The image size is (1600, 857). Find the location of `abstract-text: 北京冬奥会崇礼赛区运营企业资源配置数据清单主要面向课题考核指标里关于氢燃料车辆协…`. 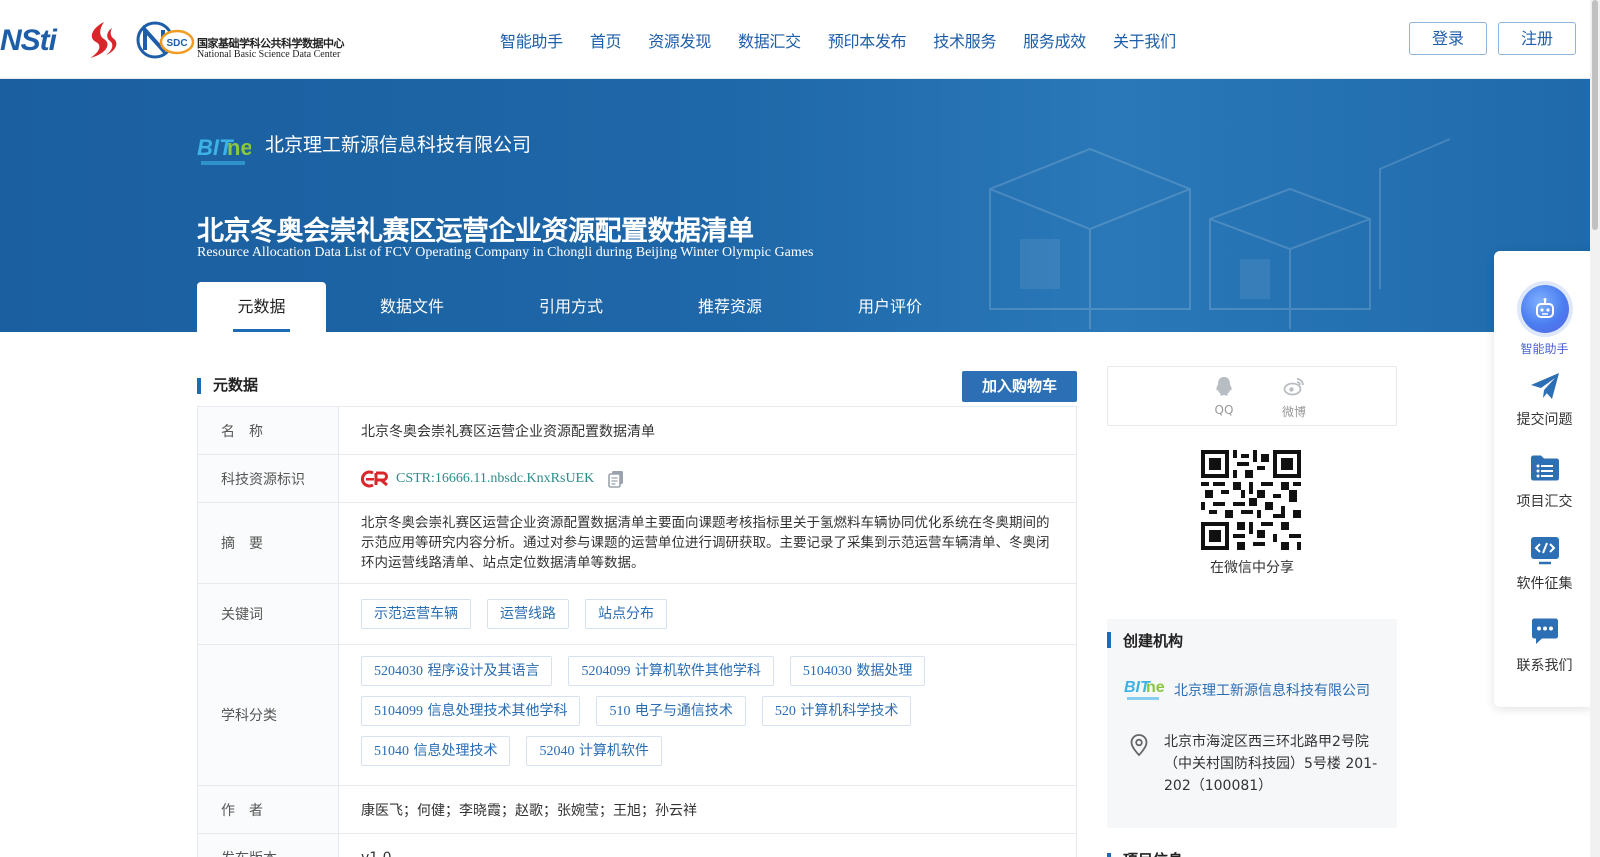

abstract-text: 北京冬奥会崇礼赛区运营企业资源配置数据清单主要面向课题考核指标里关于氢燃料车辆协… is located at coordinates (705, 543).